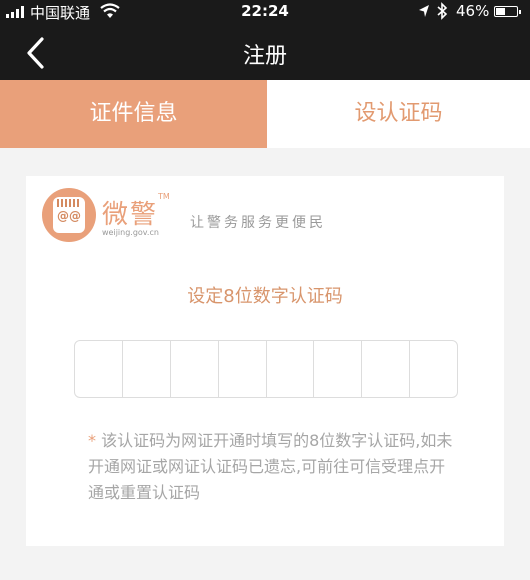 This screenshot has width=530, height=580. What do you see at coordinates (133, 114) in the screenshot?
I see `tab-id-info: 证件信息` at bounding box center [133, 114].